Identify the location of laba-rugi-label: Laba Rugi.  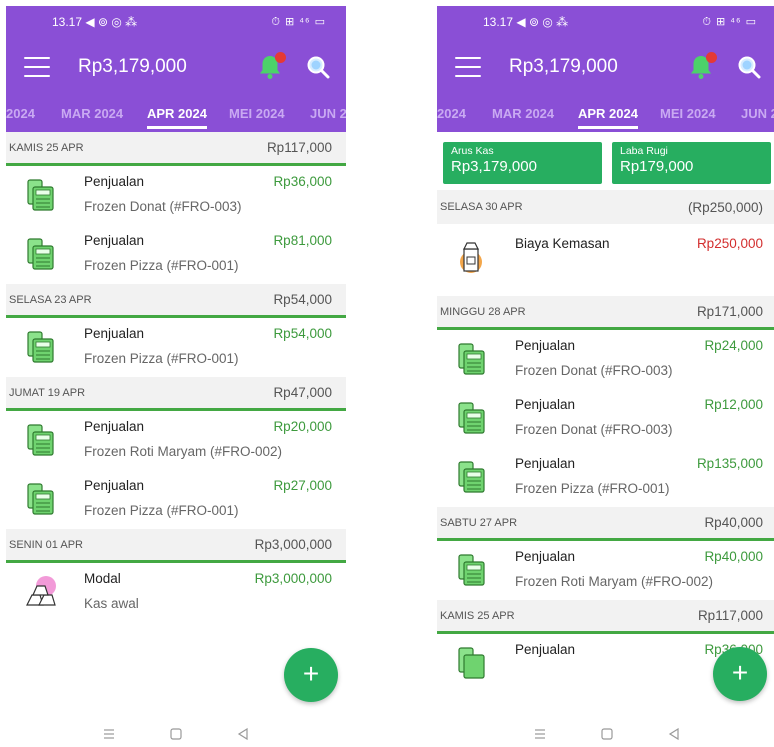
(644, 151).